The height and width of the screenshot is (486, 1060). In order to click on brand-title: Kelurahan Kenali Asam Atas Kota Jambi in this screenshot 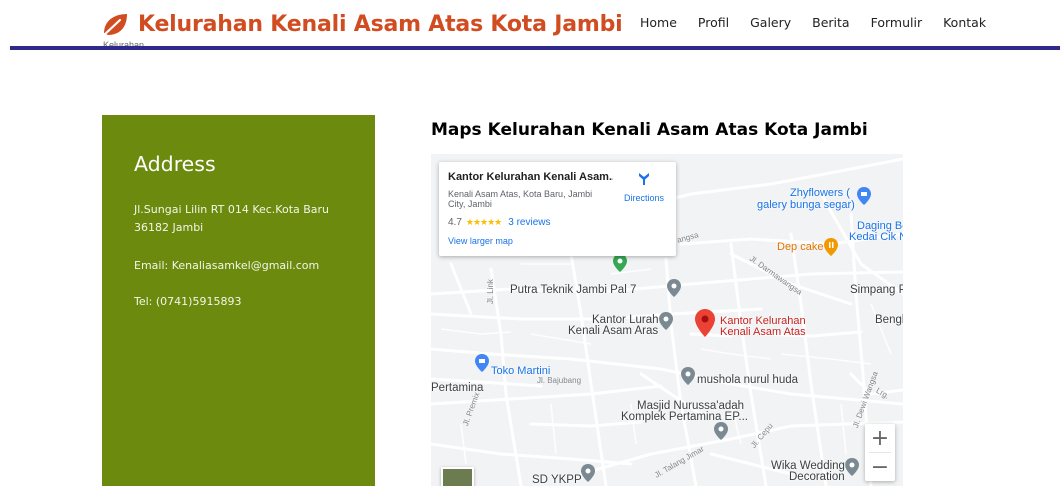, I will do `click(380, 24)`.